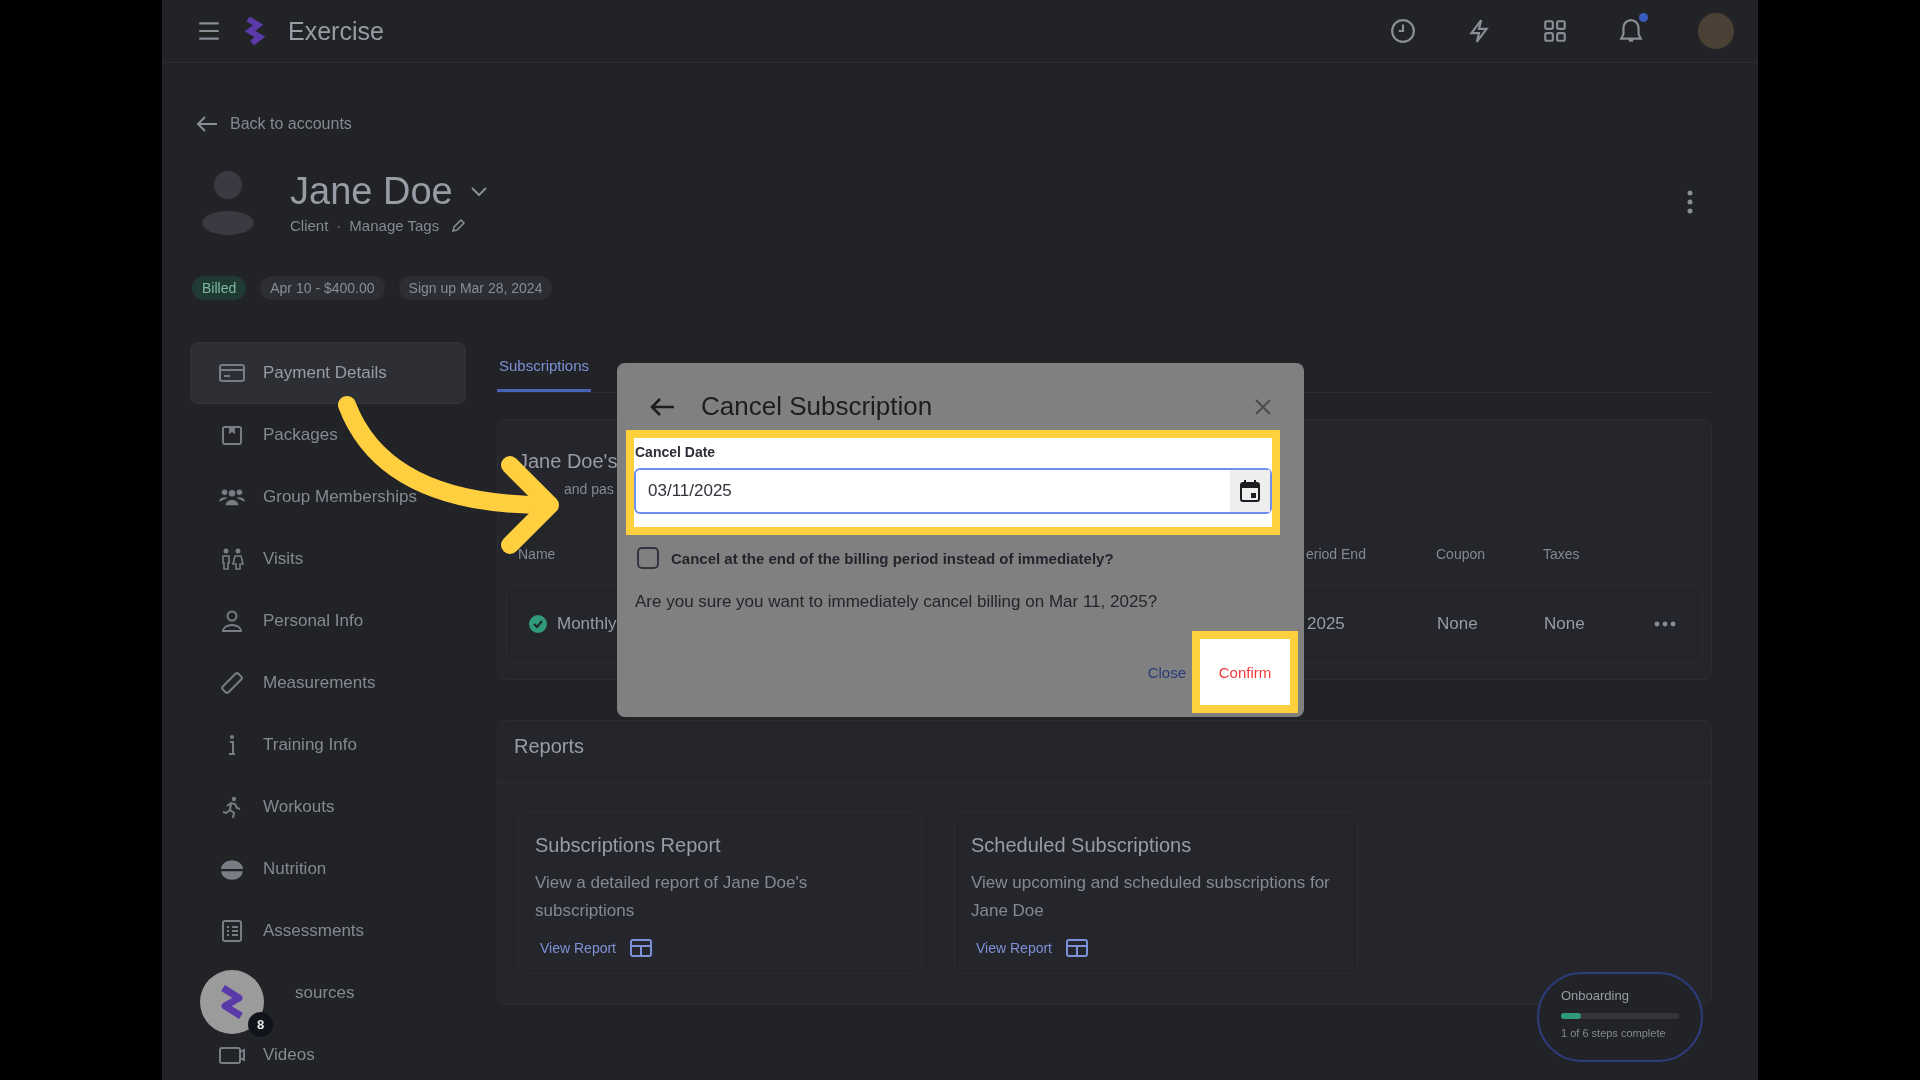  What do you see at coordinates (328, 869) in the screenshot?
I see `sidebar-item: Nutrition` at bounding box center [328, 869].